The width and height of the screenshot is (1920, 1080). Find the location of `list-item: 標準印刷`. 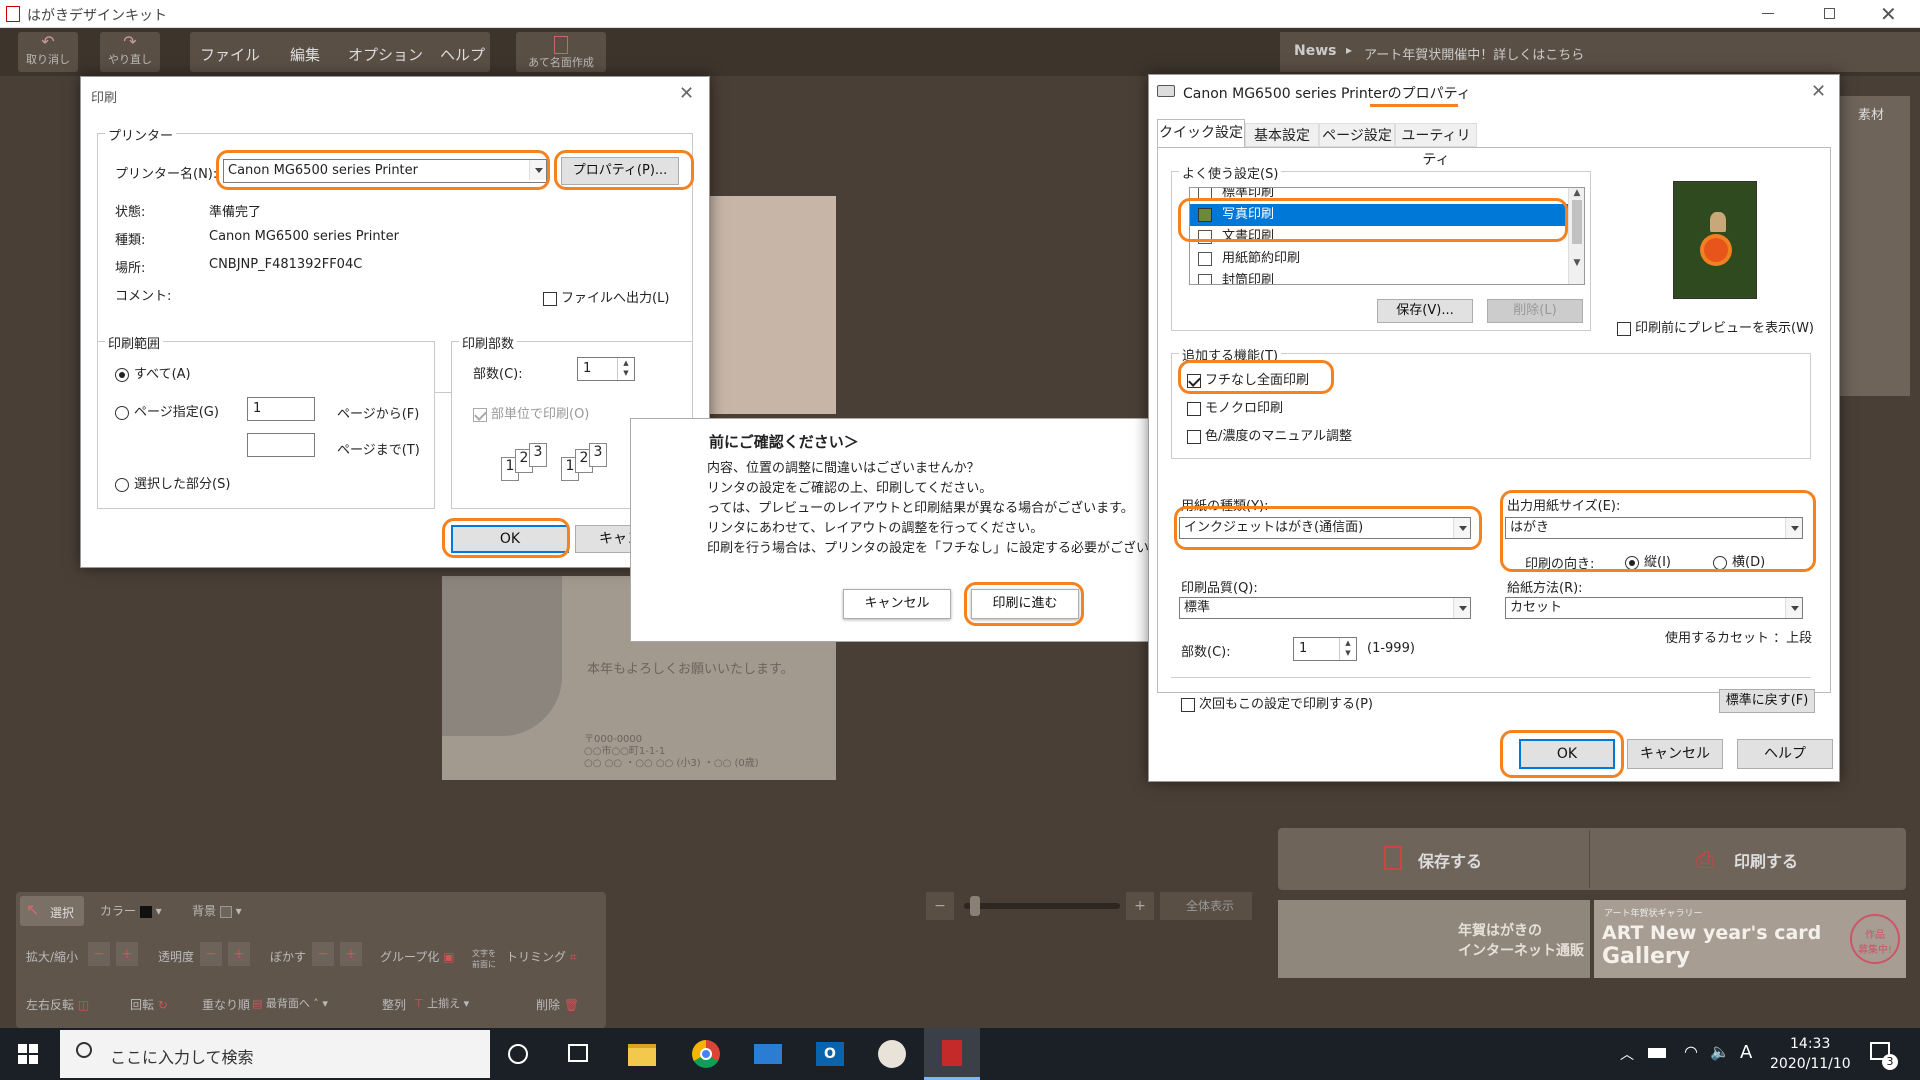

list-item: 標準印刷 is located at coordinates (1379, 196).